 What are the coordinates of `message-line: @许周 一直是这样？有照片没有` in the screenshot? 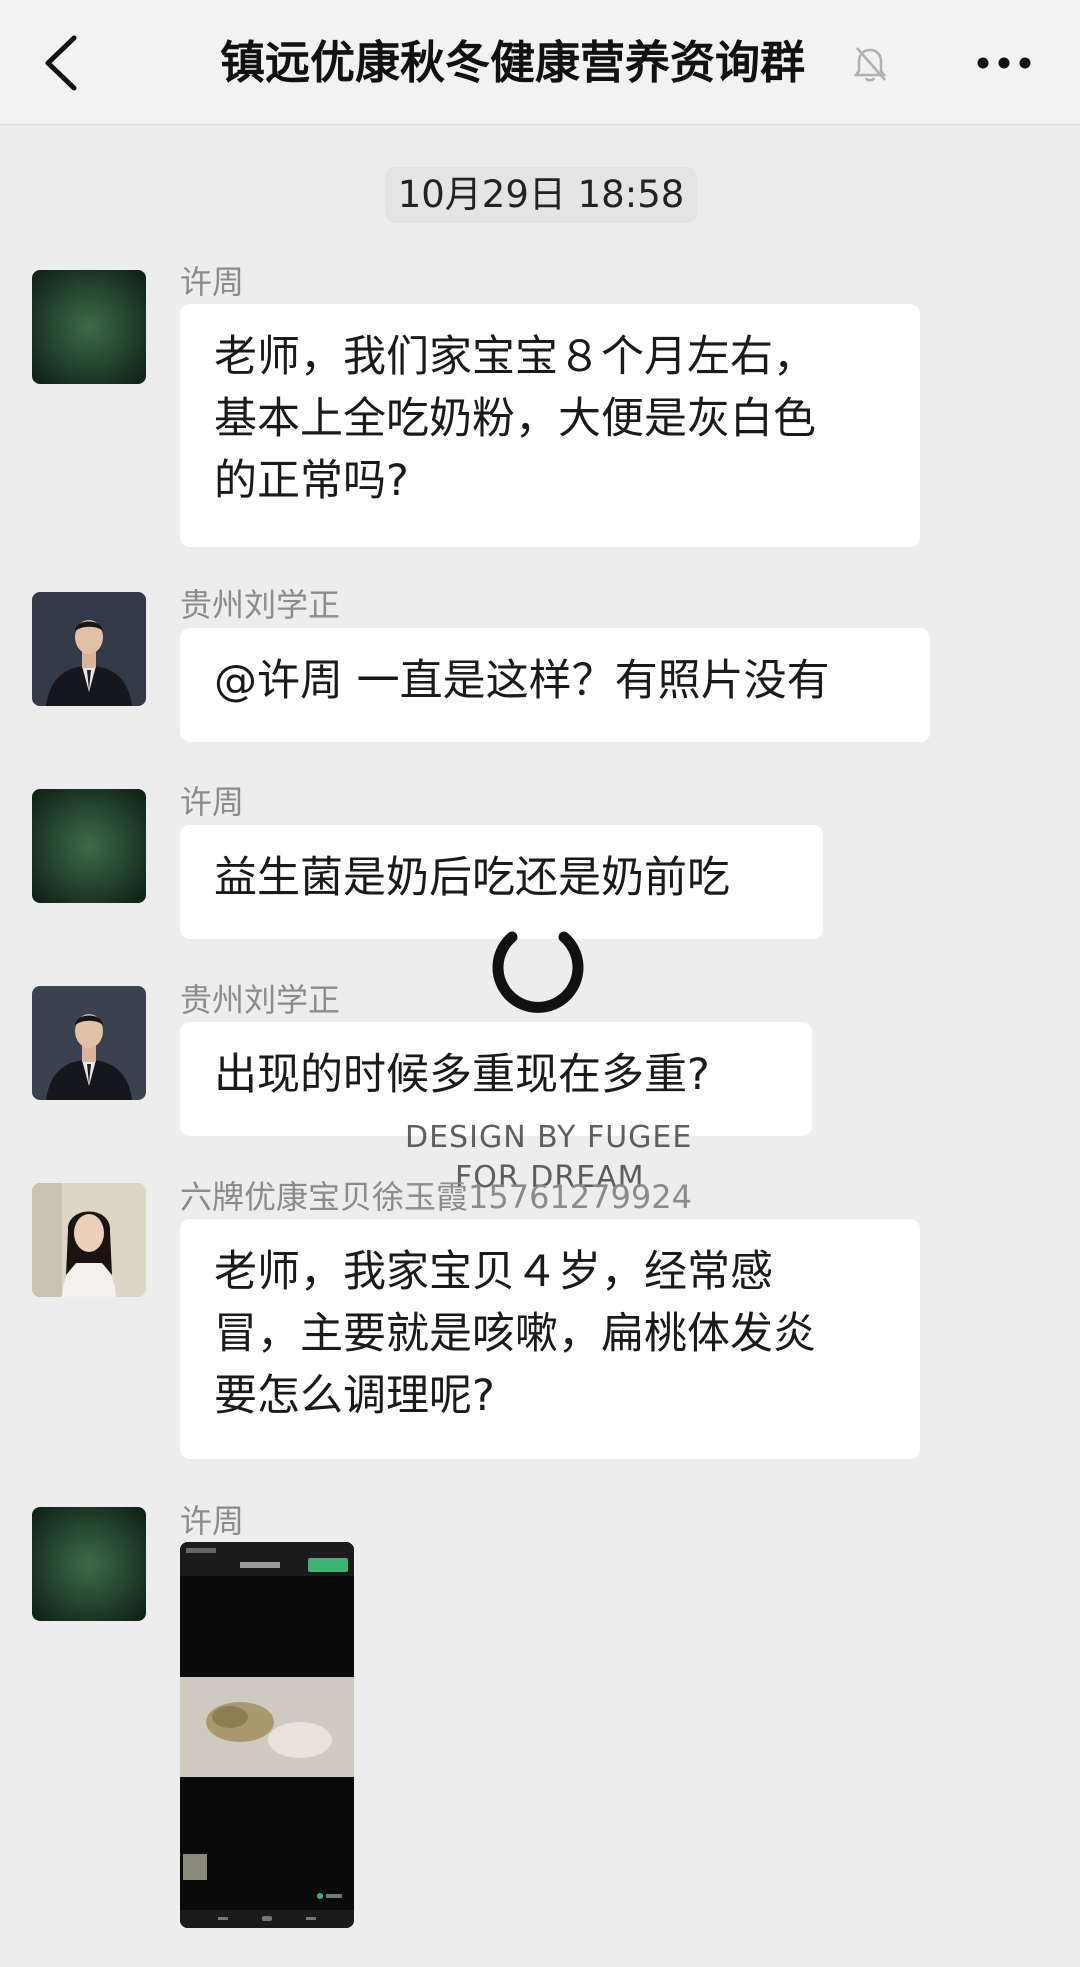 It's located at (522, 681).